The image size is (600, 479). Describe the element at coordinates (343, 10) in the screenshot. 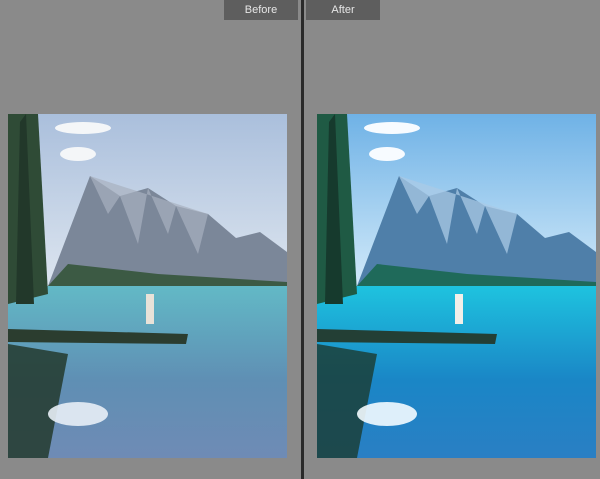

I see `after-tab: After` at that location.